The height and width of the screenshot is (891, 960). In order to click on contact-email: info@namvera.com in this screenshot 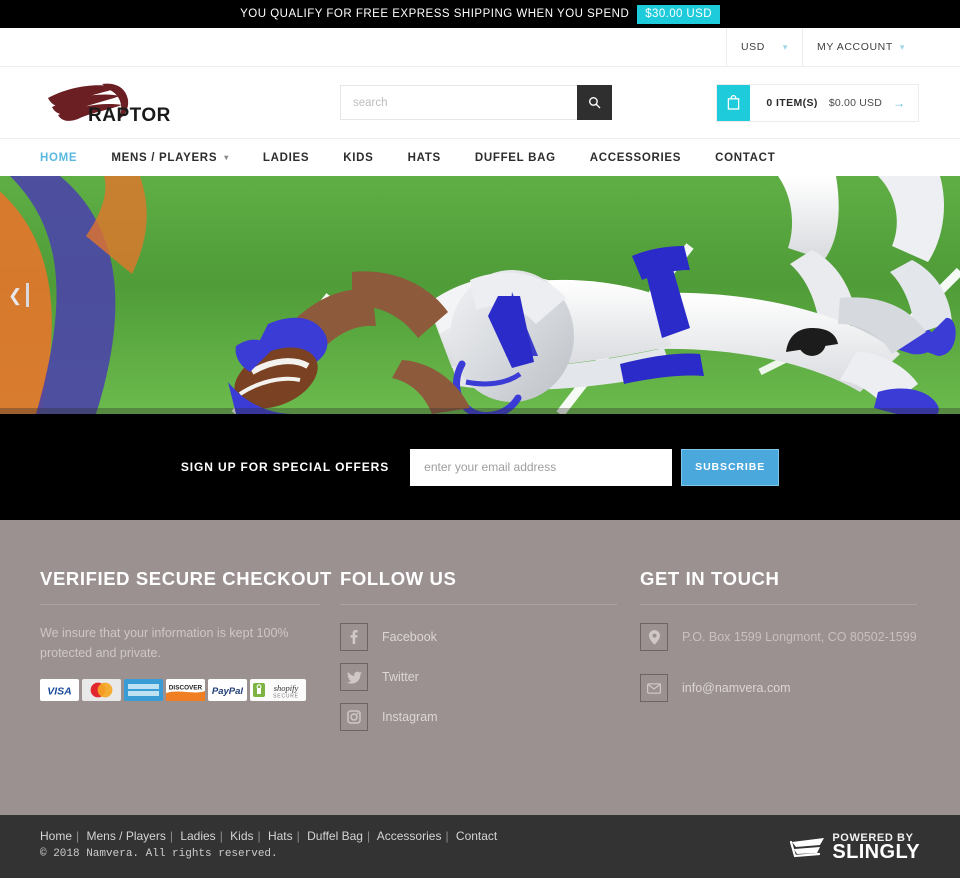, I will do `click(780, 688)`.